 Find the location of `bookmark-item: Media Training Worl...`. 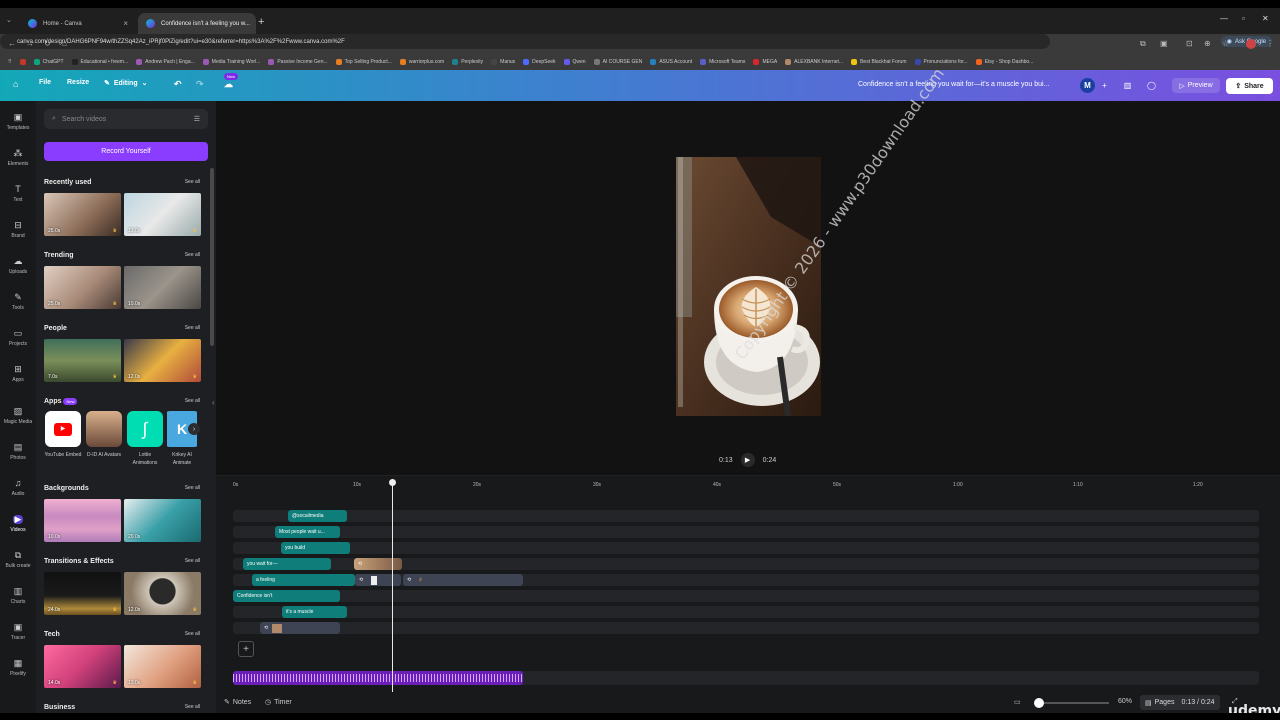

bookmark-item: Media Training Worl... is located at coordinates (231, 62).